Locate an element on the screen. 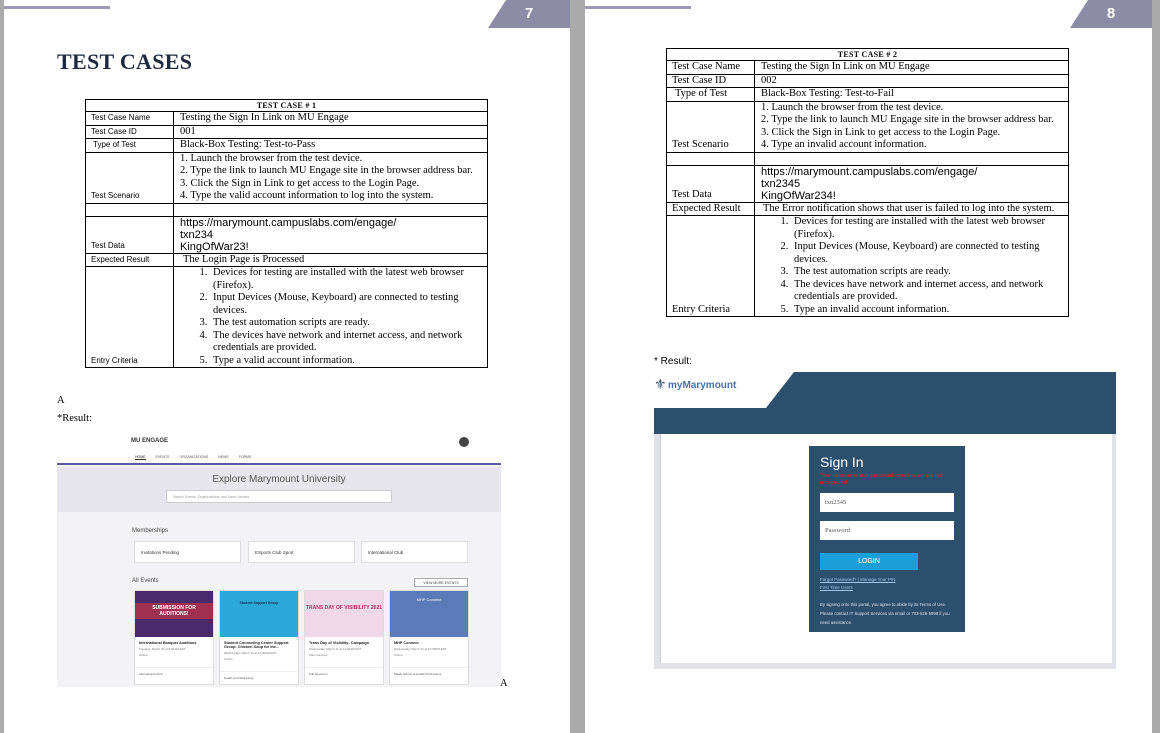  data-username: txn2345 is located at coordinates (781, 183).